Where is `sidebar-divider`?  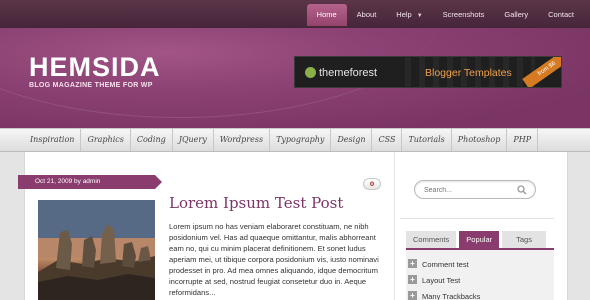
sidebar-divider is located at coordinates (394, 226).